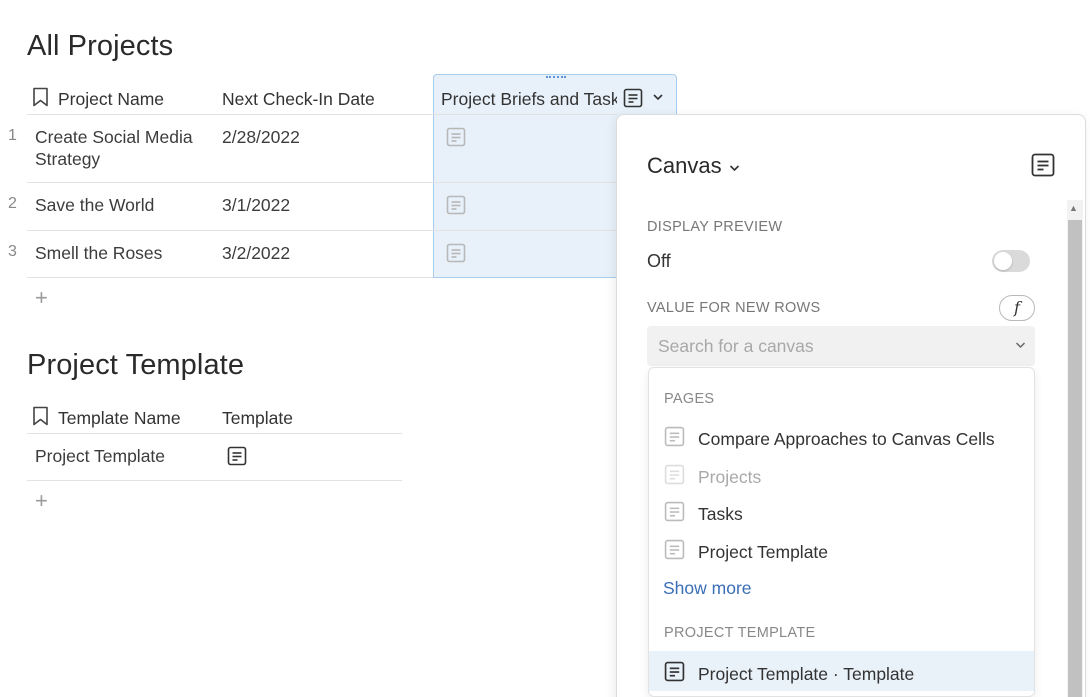  Describe the element at coordinates (1003, 261) in the screenshot. I see `toggle-knob` at that location.